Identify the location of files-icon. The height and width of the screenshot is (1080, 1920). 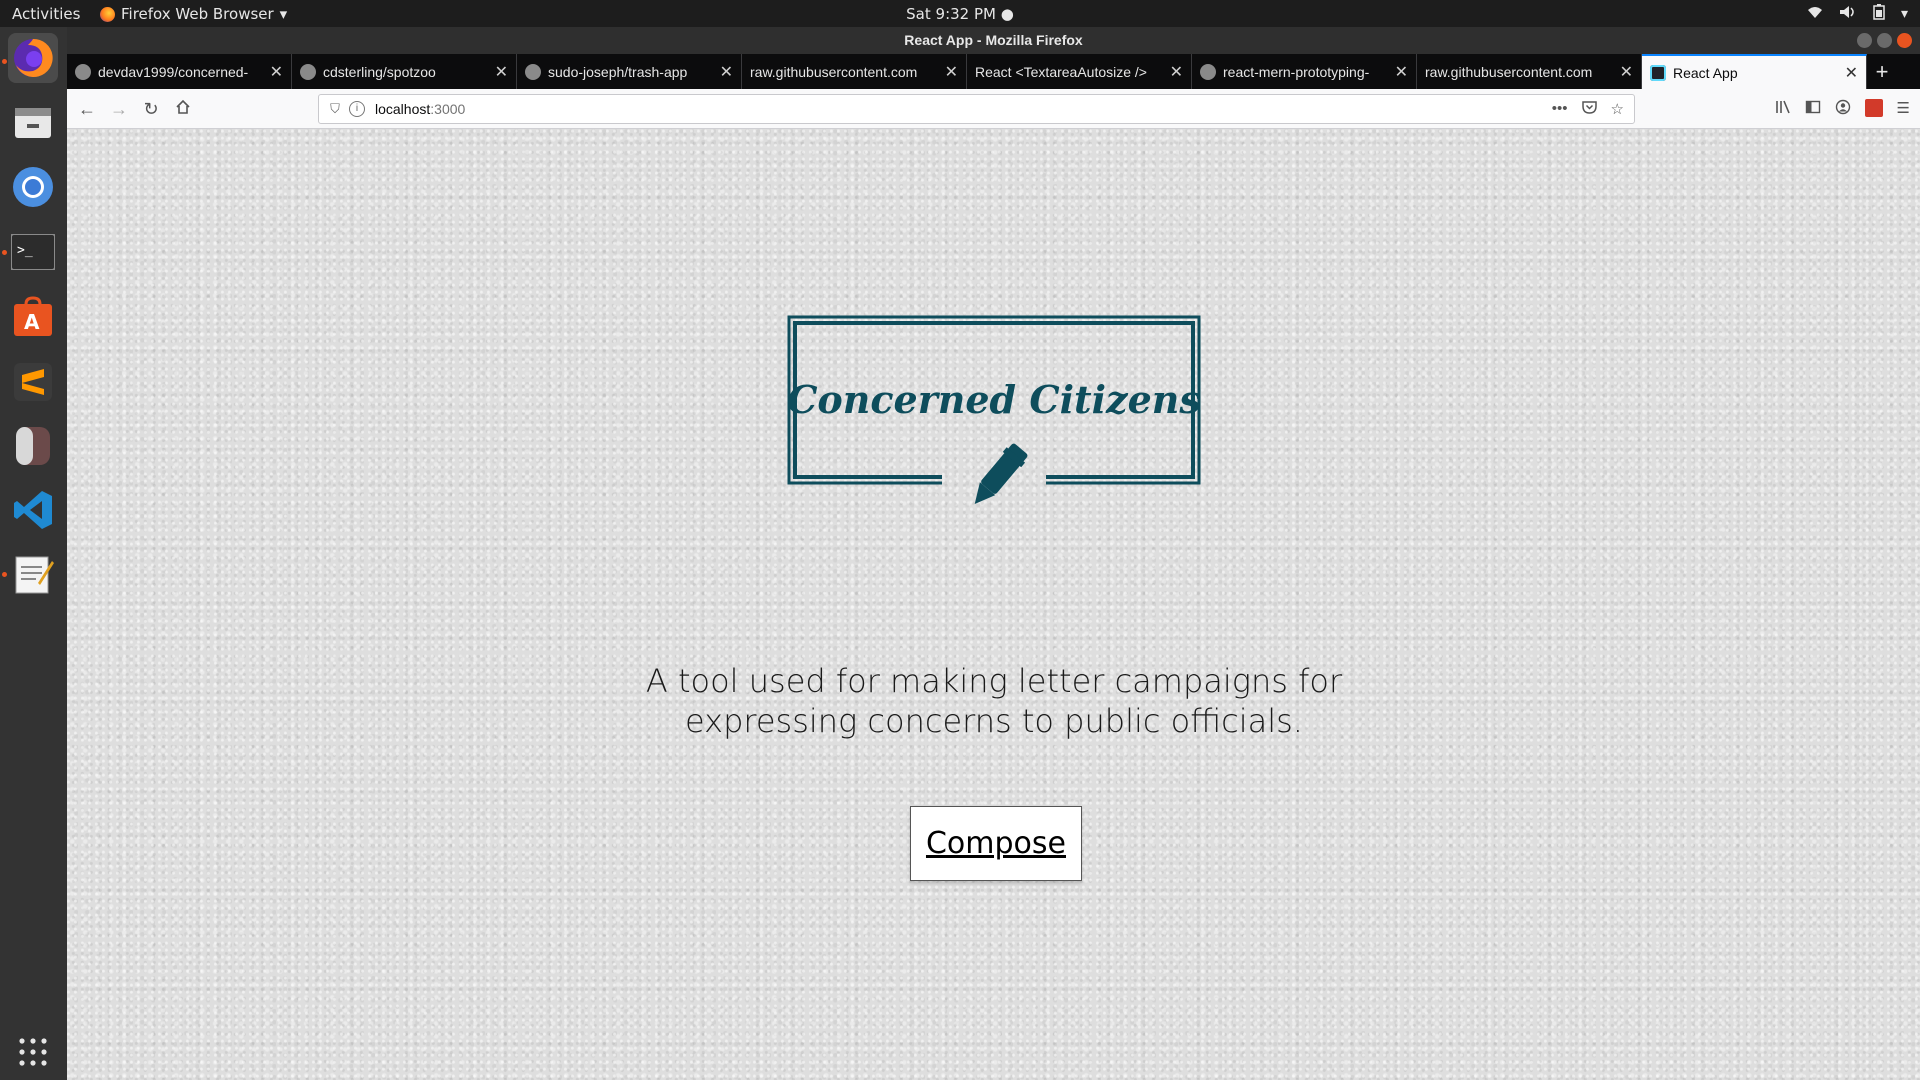
(33, 123).